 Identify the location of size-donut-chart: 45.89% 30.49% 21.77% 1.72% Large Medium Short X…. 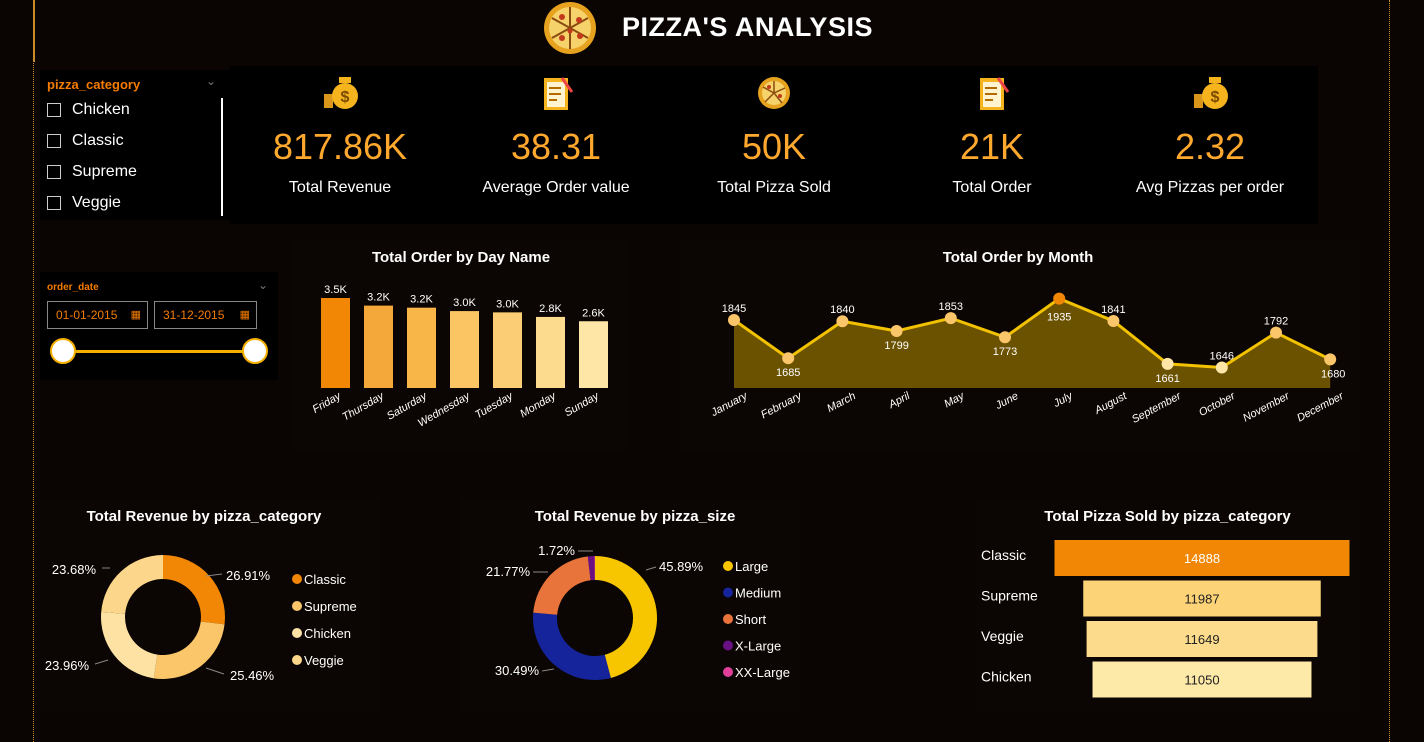
(638, 611).